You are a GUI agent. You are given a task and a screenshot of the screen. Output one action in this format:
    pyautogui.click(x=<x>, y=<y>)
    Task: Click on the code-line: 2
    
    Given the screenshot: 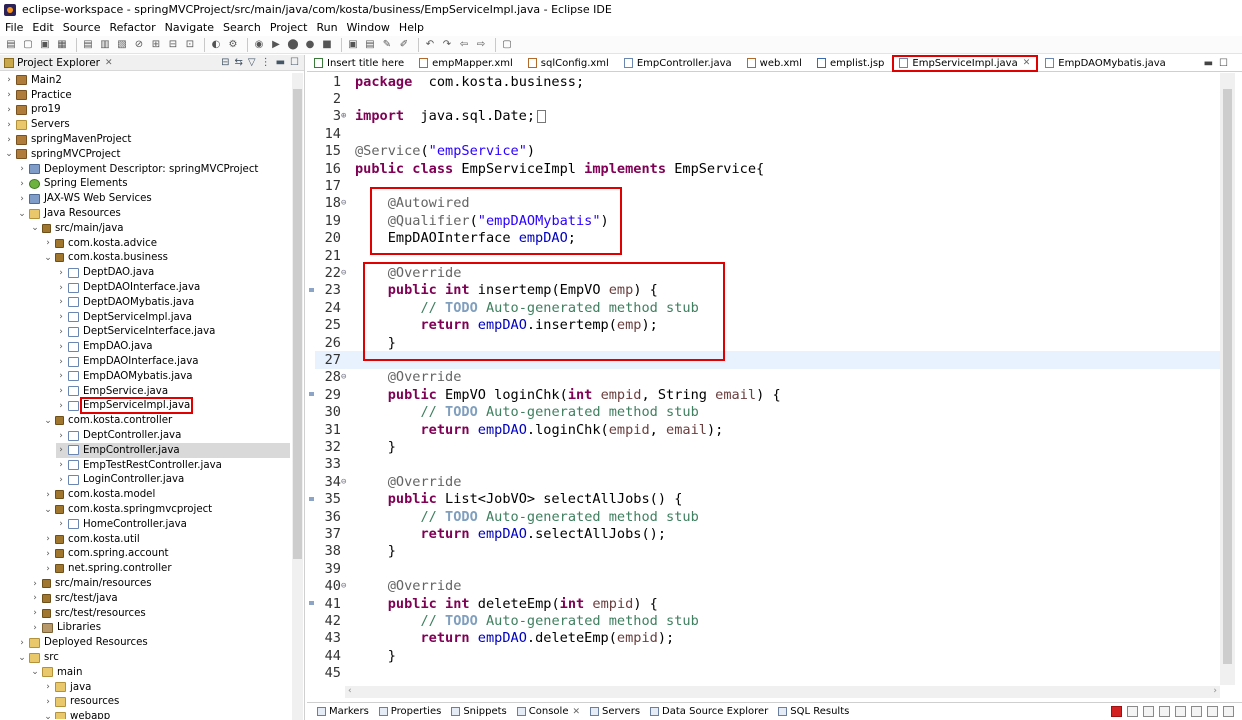 What is the action you would take?
    pyautogui.click(x=770, y=98)
    